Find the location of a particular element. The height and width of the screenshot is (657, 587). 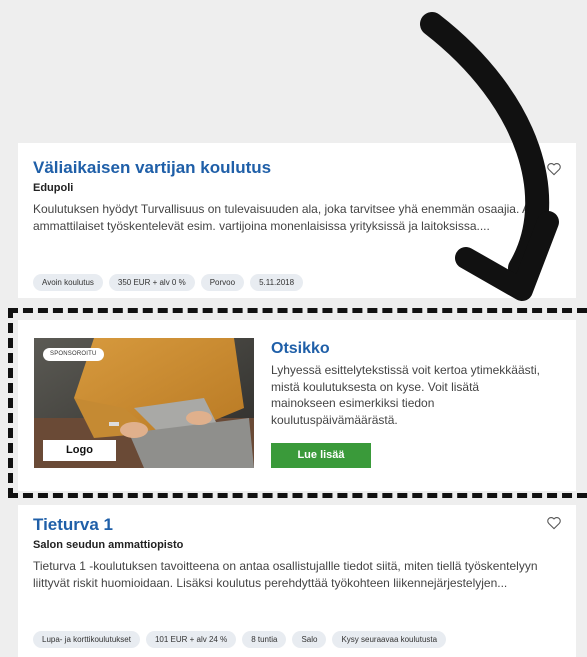

tag-duration: 8 tuntia is located at coordinates (264, 639).